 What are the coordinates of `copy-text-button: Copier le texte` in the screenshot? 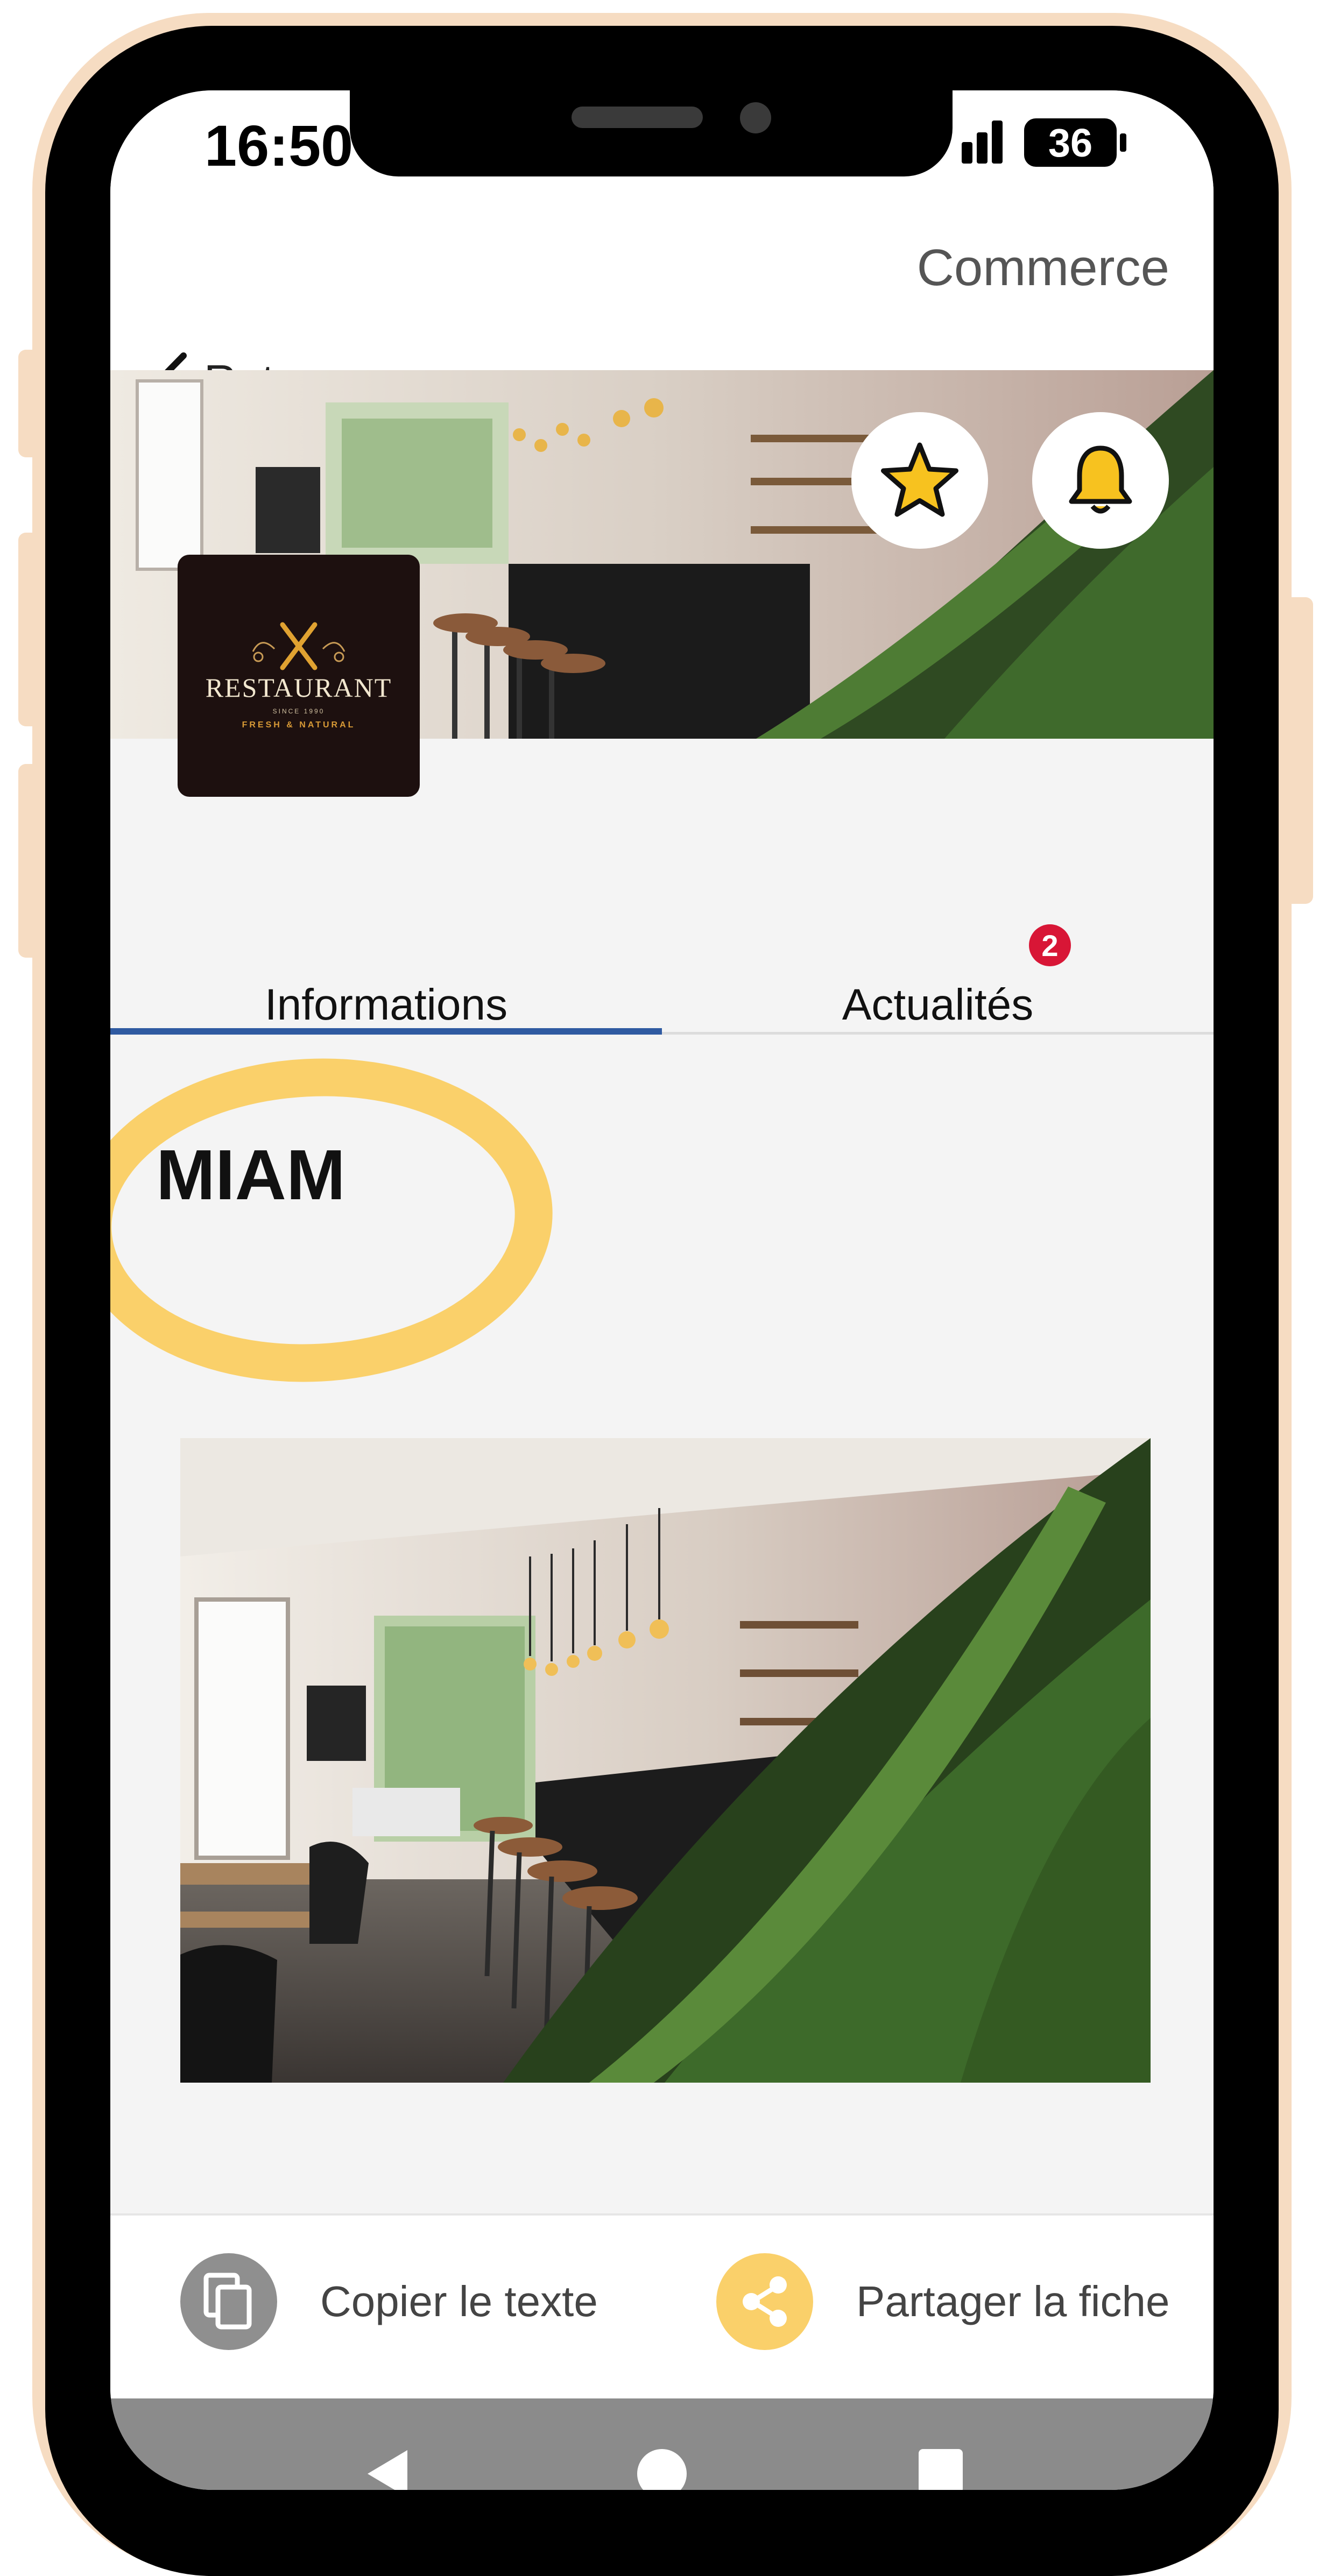 It's located at (389, 2301).